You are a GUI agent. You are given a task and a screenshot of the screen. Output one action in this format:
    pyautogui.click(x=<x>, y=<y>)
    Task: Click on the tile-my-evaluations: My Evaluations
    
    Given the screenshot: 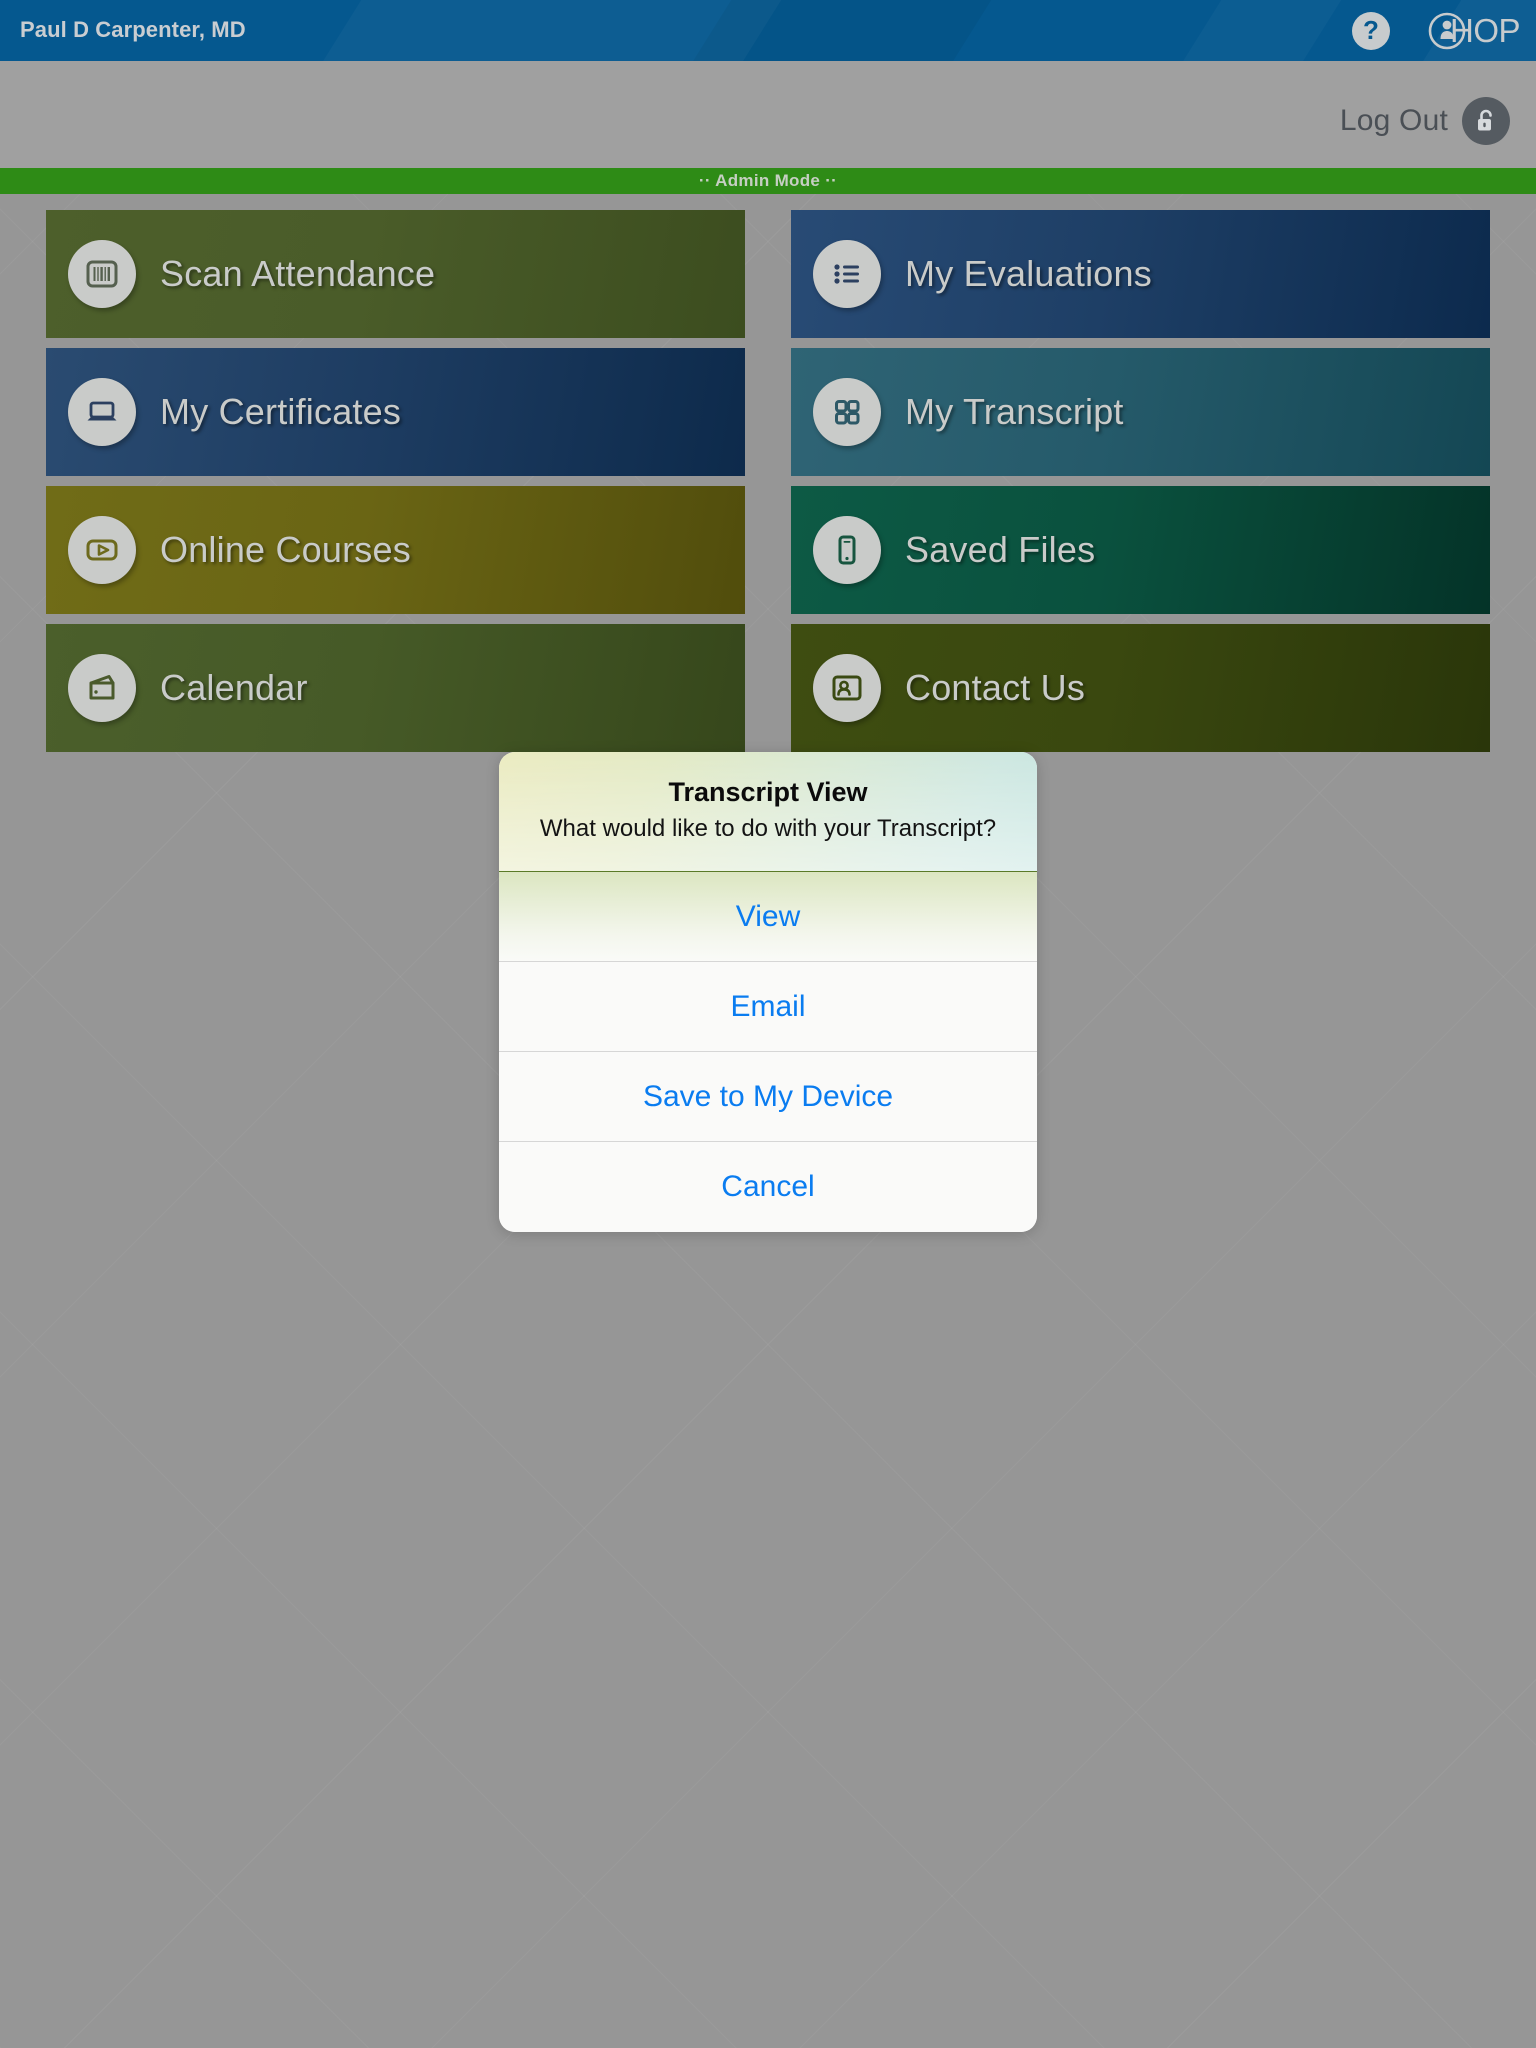 What is the action you would take?
    pyautogui.click(x=1140, y=274)
    